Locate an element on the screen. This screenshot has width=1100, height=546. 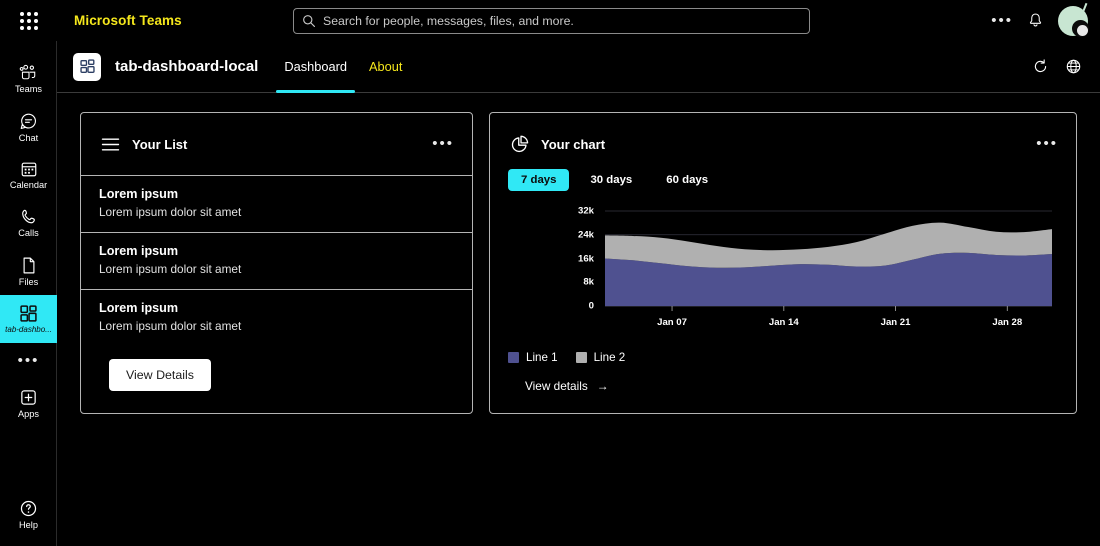
sidebar-item-apps: Apps is located at coordinates (28, 403).